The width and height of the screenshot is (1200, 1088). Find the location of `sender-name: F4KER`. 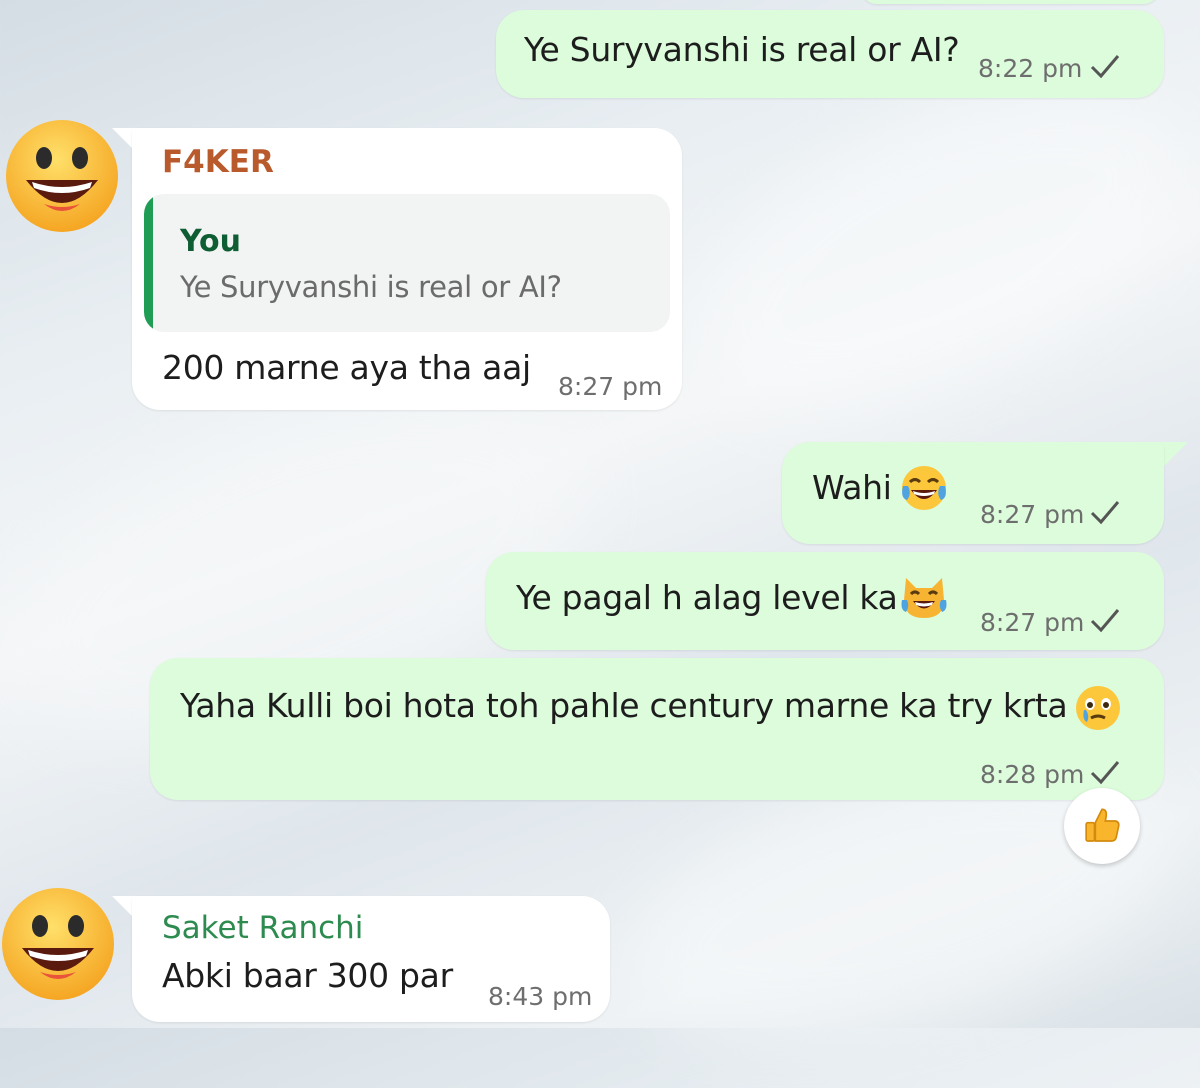

sender-name: F4KER is located at coordinates (218, 162).